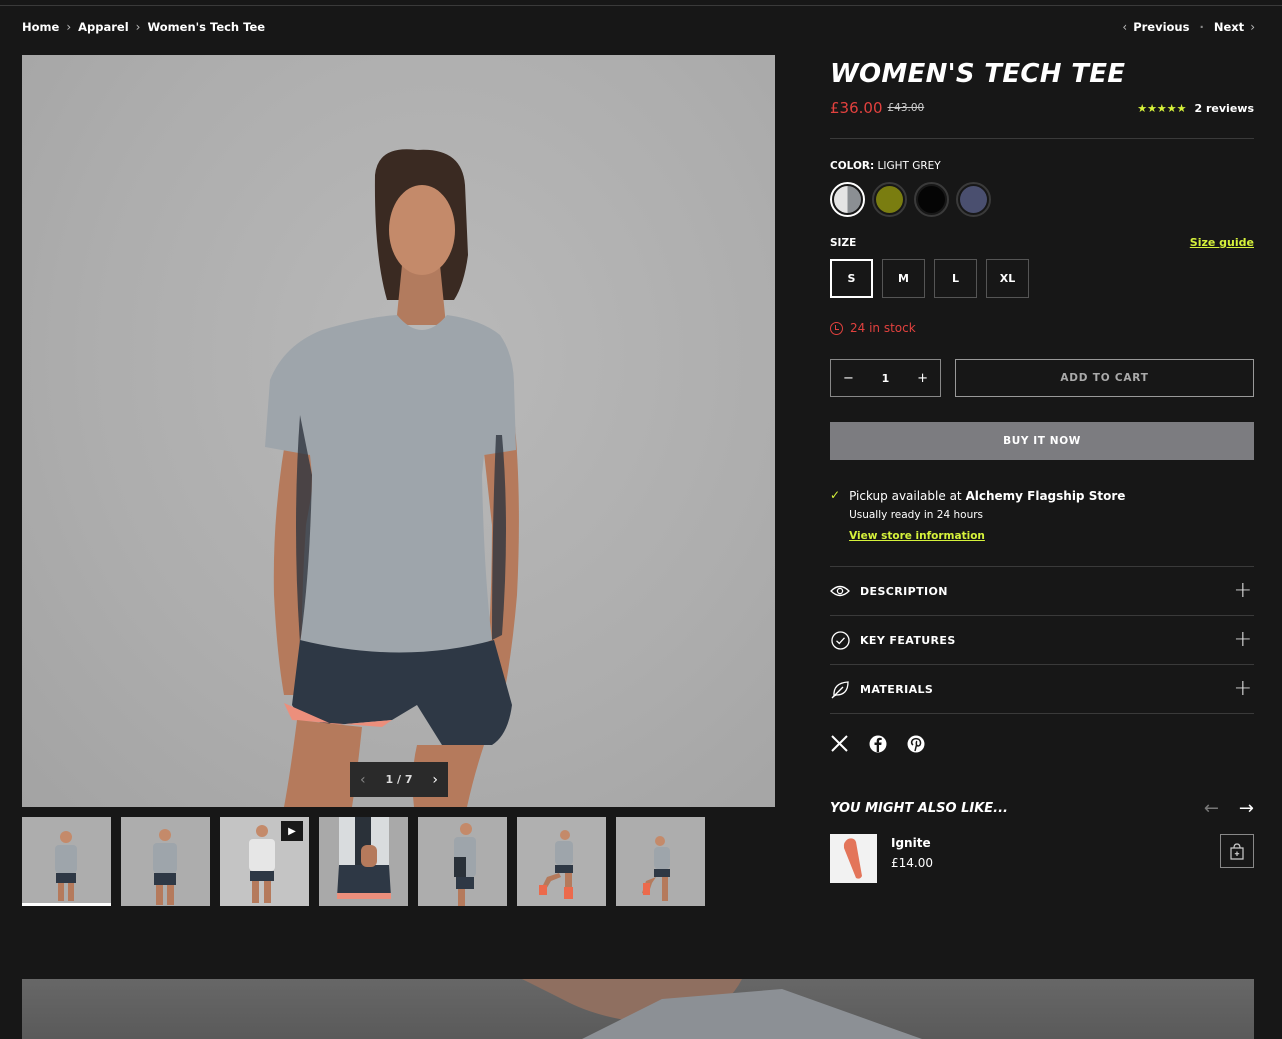 The height and width of the screenshot is (1039, 1282). What do you see at coordinates (1125, 27) in the screenshot?
I see `chevron-left-icon: ‹` at bounding box center [1125, 27].